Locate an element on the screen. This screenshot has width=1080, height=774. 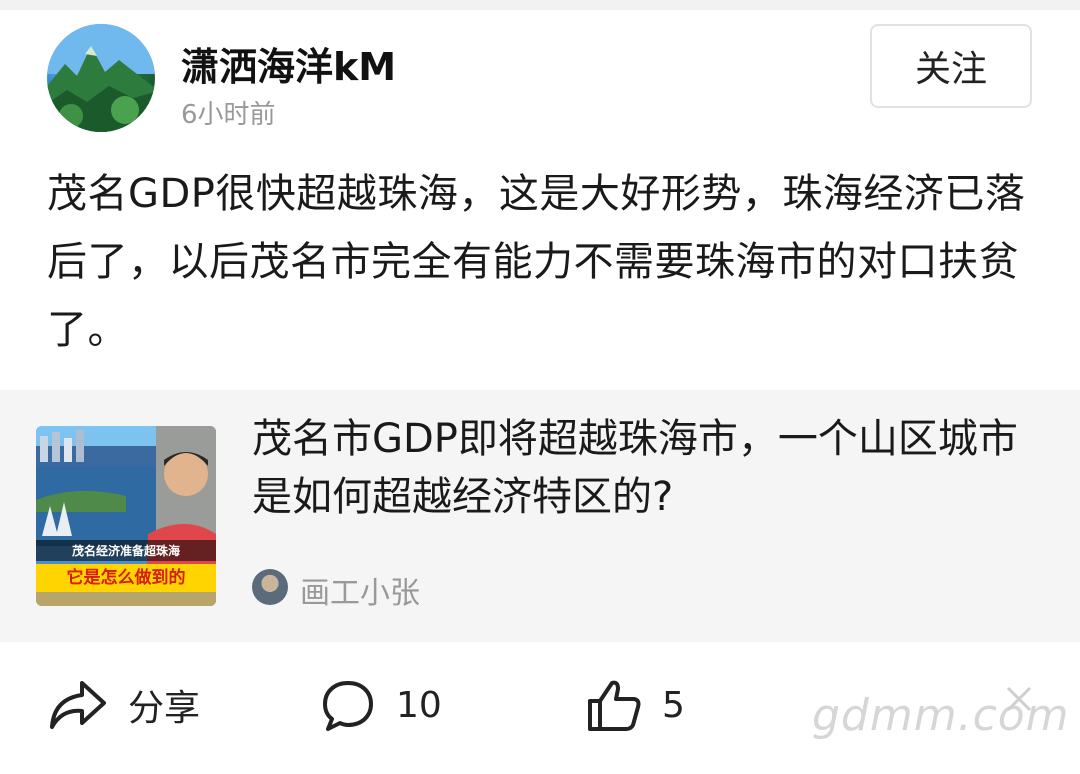
shared-author-avatar is located at coordinates (270, 587).